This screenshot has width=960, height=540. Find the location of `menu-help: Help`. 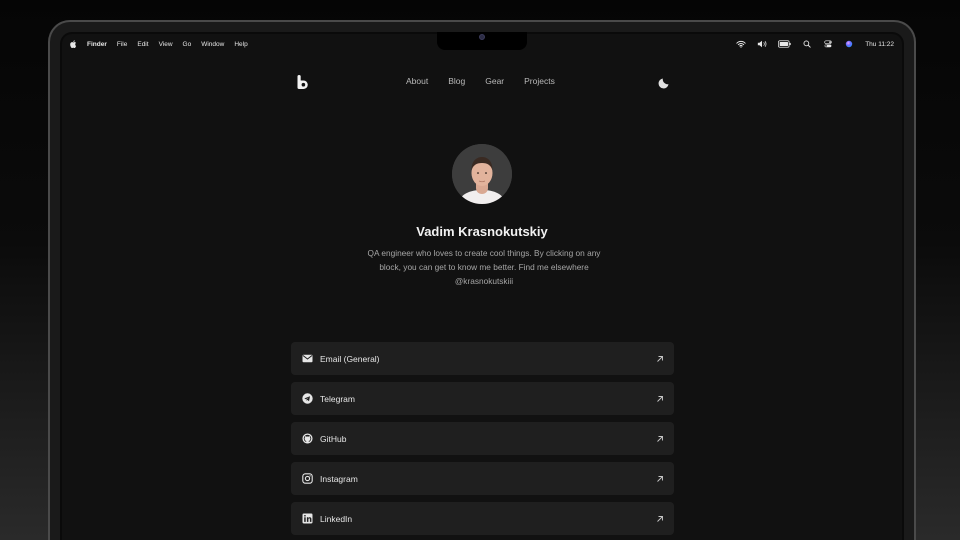

menu-help: Help is located at coordinates (240, 44).